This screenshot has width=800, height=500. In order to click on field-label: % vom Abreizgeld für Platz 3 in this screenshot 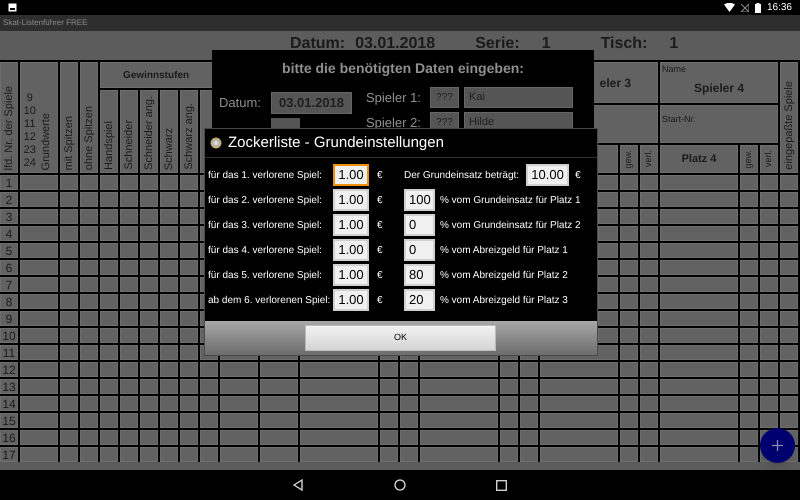, I will do `click(504, 301)`.